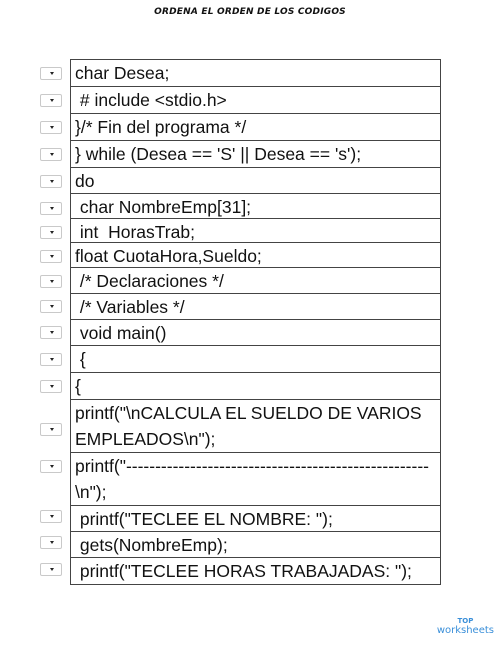 The height and width of the screenshot is (647, 500). Describe the element at coordinates (255, 73) in the screenshot. I see `code-line: char Desea;` at that location.